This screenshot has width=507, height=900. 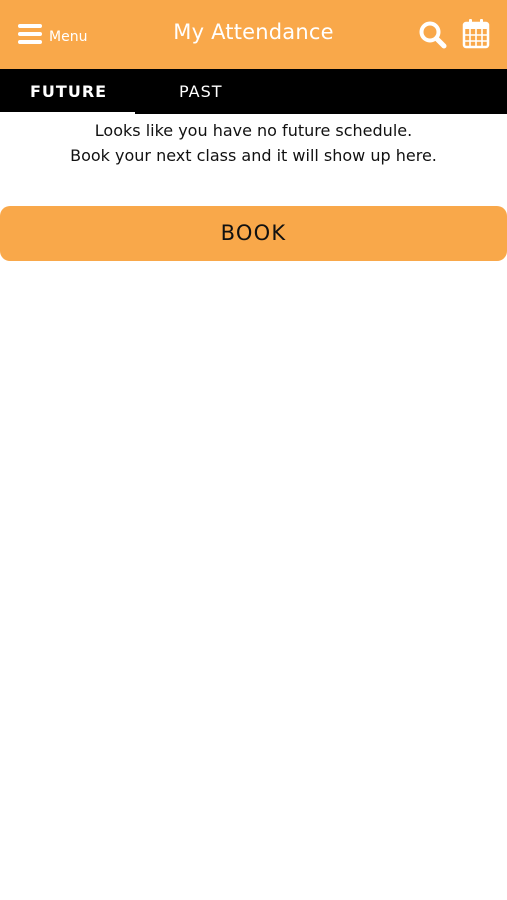 I want to click on tab-past: PAST, so click(x=201, y=91).